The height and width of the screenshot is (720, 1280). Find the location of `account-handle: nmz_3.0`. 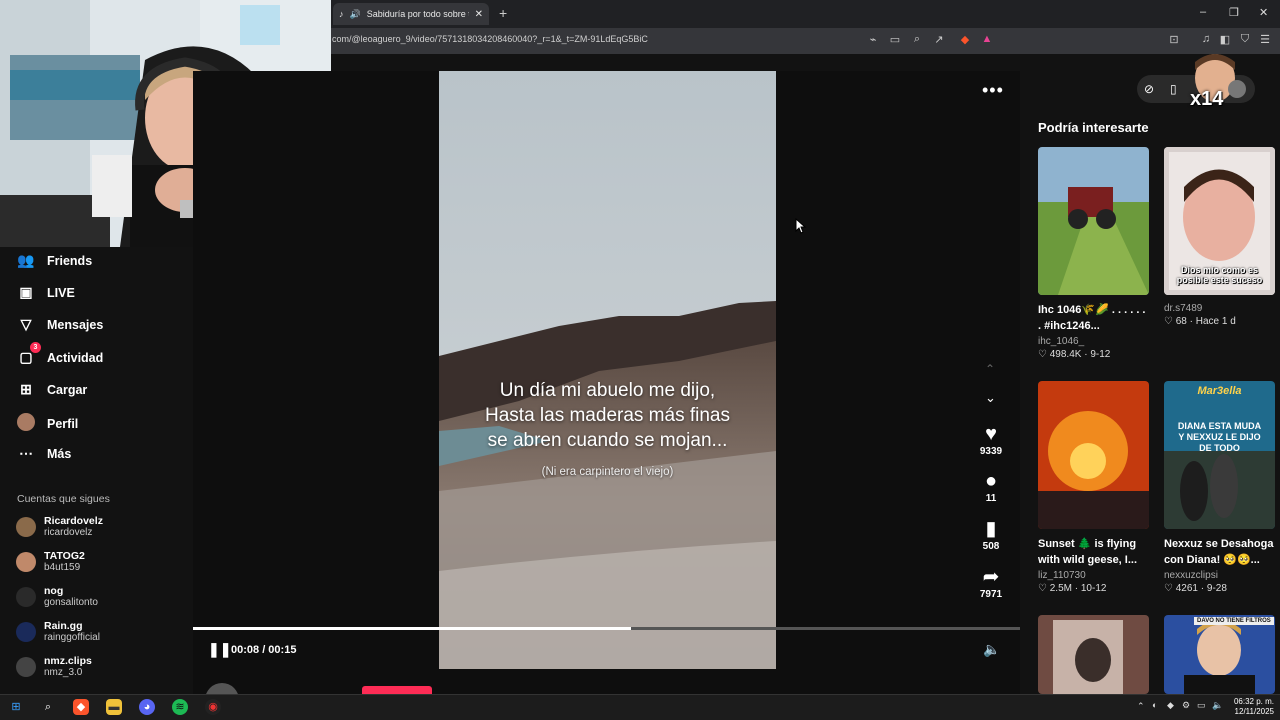

account-handle: nmz_3.0 is located at coordinates (63, 672).